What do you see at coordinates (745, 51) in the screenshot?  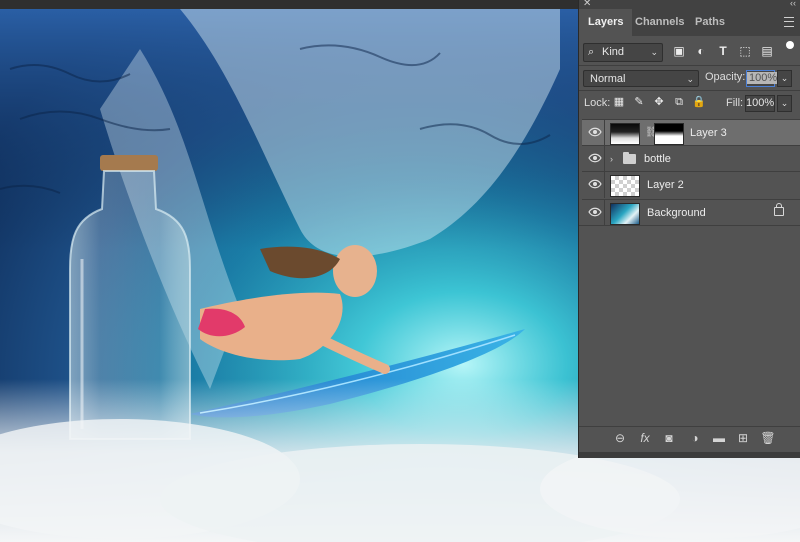 I see `shape-filter-icon: ⬚` at bounding box center [745, 51].